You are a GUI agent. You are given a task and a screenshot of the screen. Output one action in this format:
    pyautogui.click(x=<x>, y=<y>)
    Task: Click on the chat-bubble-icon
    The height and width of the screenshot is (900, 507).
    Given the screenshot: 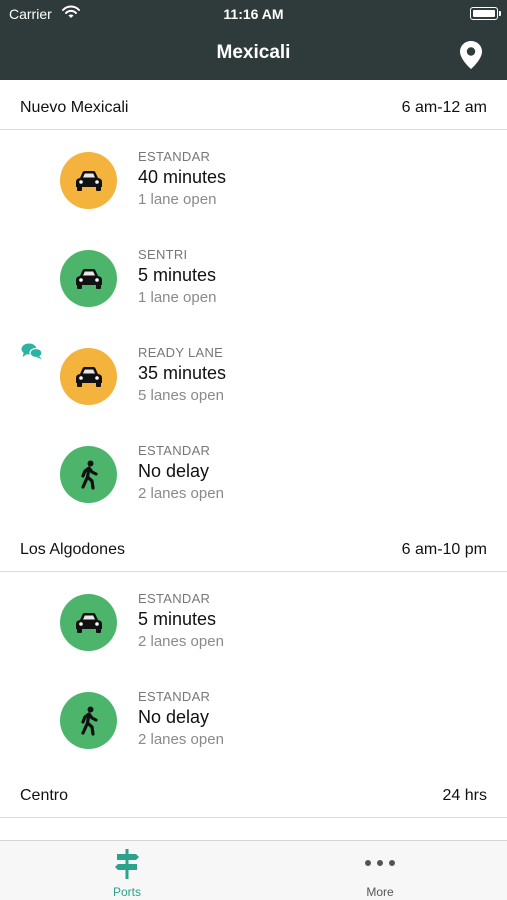 What is the action you would take?
    pyautogui.click(x=32, y=353)
    